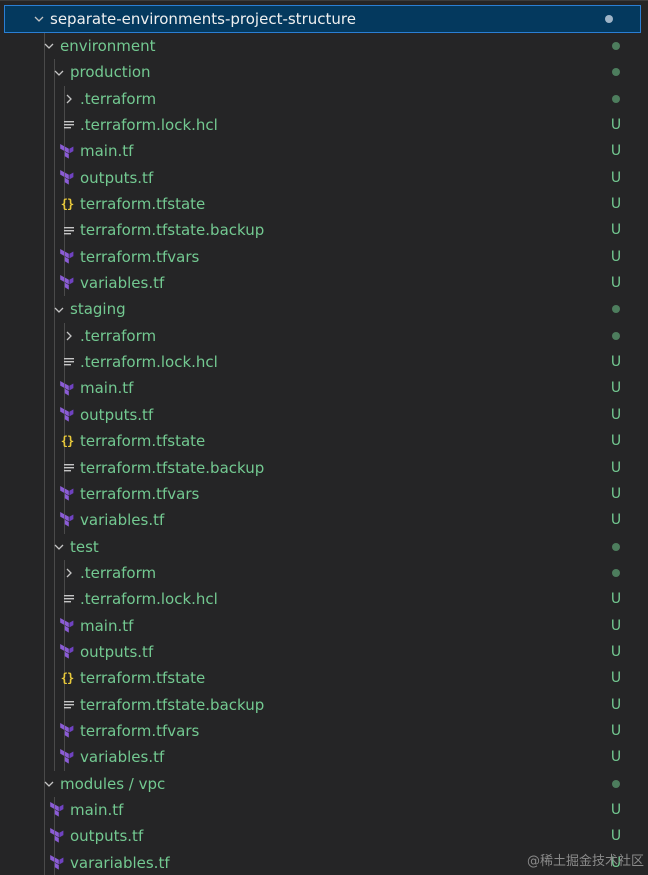 This screenshot has width=648, height=875. What do you see at coordinates (585, 861) in the screenshot?
I see `watermark: @稀土掘金技术社区` at bounding box center [585, 861].